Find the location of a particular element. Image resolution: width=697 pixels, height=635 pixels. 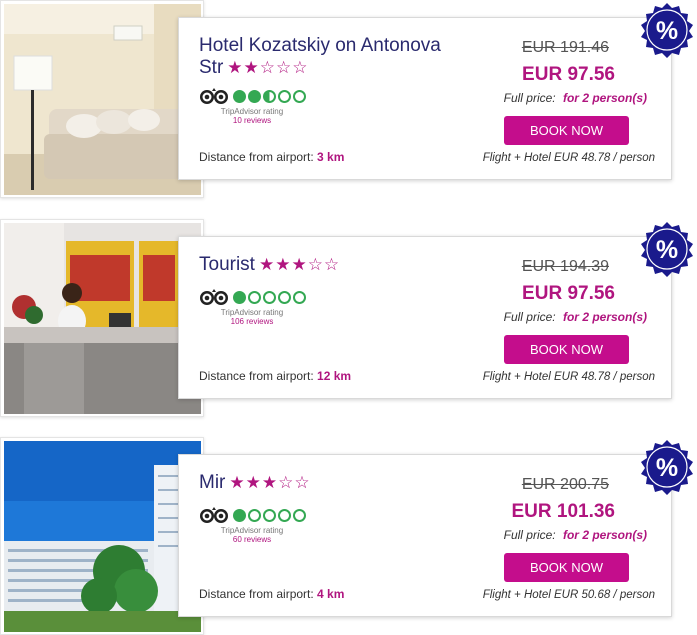

hotel-name-text: Mir is located at coordinates (212, 482).